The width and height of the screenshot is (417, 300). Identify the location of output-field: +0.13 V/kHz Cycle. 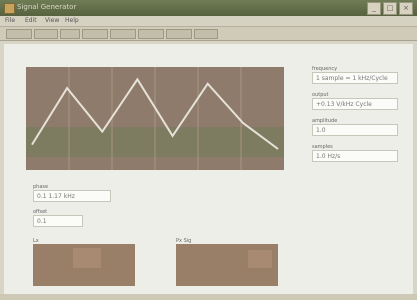
(355, 104).